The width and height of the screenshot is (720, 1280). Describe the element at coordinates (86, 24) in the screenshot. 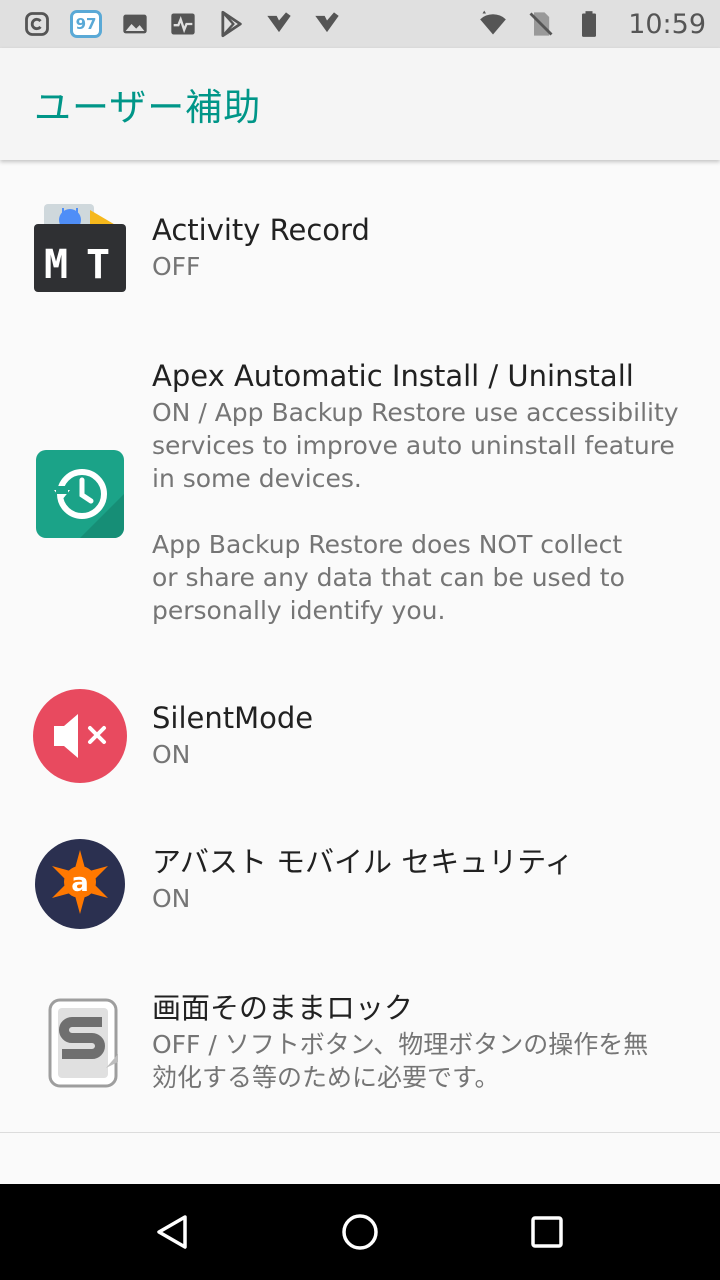

I see `notification-badge-icon: 97` at that location.